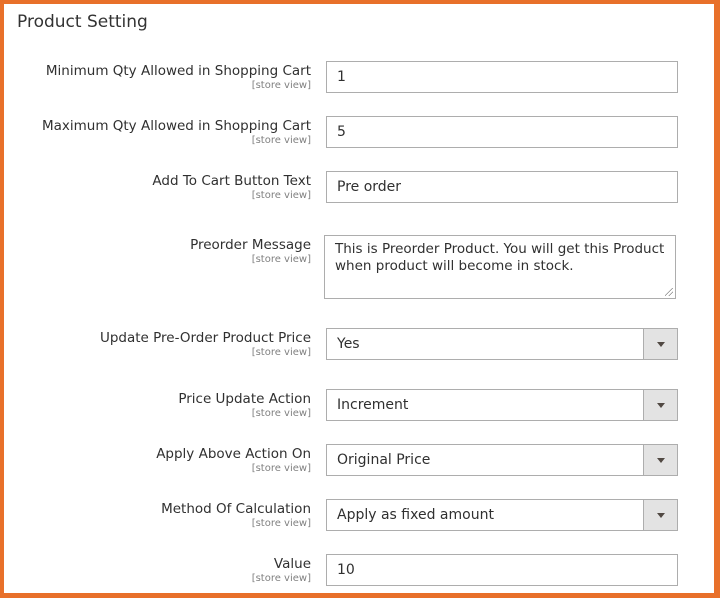 This screenshot has width=720, height=598. I want to click on apply-action-on-select: Original Price, so click(502, 460).